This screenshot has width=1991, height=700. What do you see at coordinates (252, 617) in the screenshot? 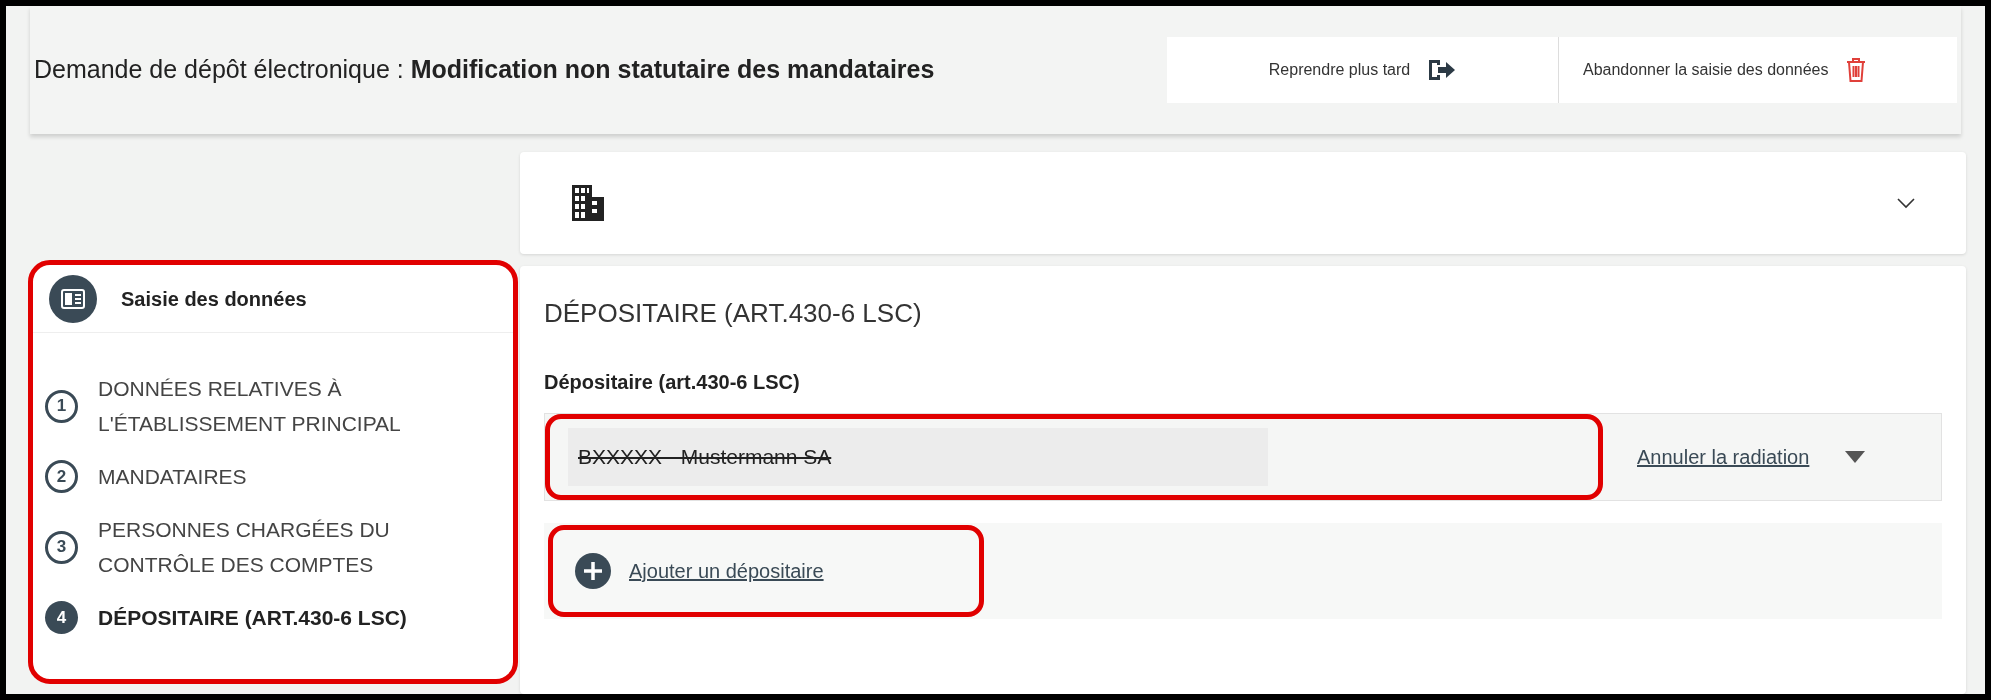
I see `step-label: DÉPOSITAIRE (ART.430-6 LSC)` at bounding box center [252, 617].